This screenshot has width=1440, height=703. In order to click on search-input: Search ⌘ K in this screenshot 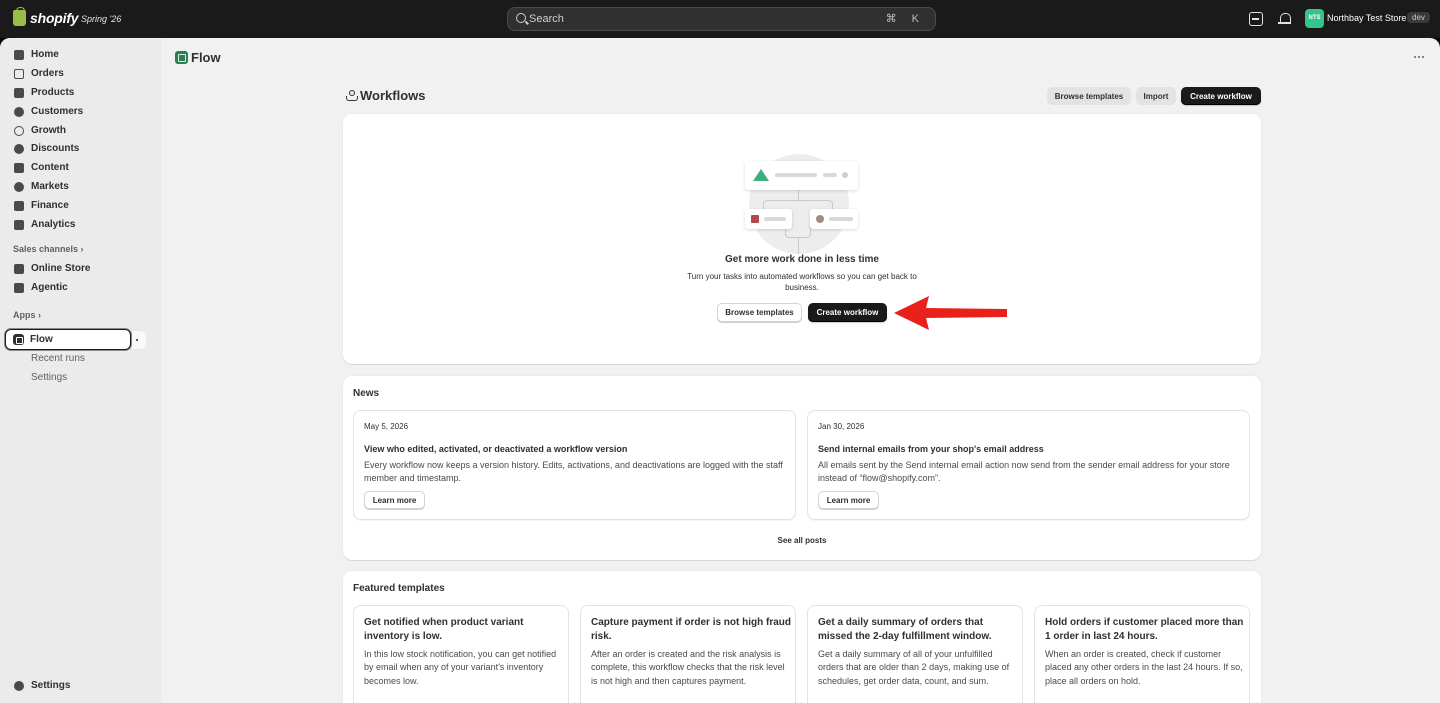, I will do `click(721, 19)`.